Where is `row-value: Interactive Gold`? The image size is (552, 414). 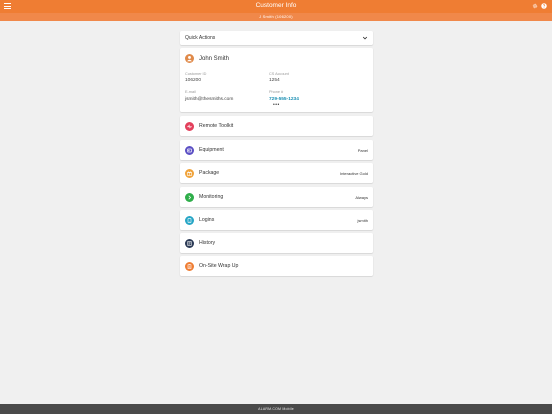
row-value: Interactive Gold is located at coordinates (353, 173).